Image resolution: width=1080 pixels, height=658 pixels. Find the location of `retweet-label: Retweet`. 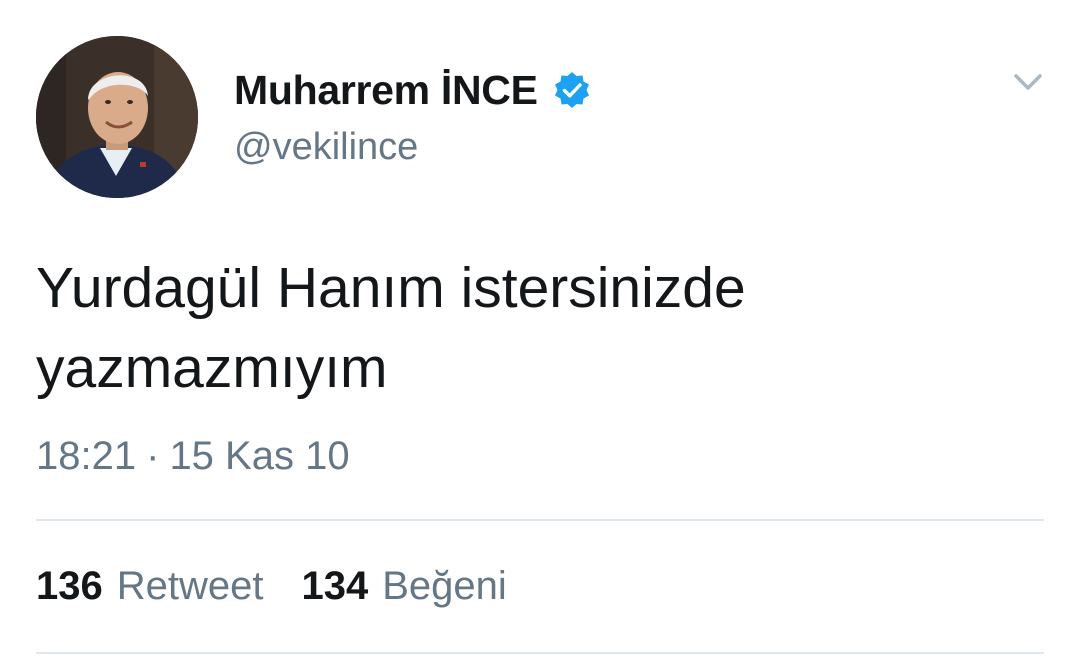

retweet-label: Retweet is located at coordinates (190, 585).